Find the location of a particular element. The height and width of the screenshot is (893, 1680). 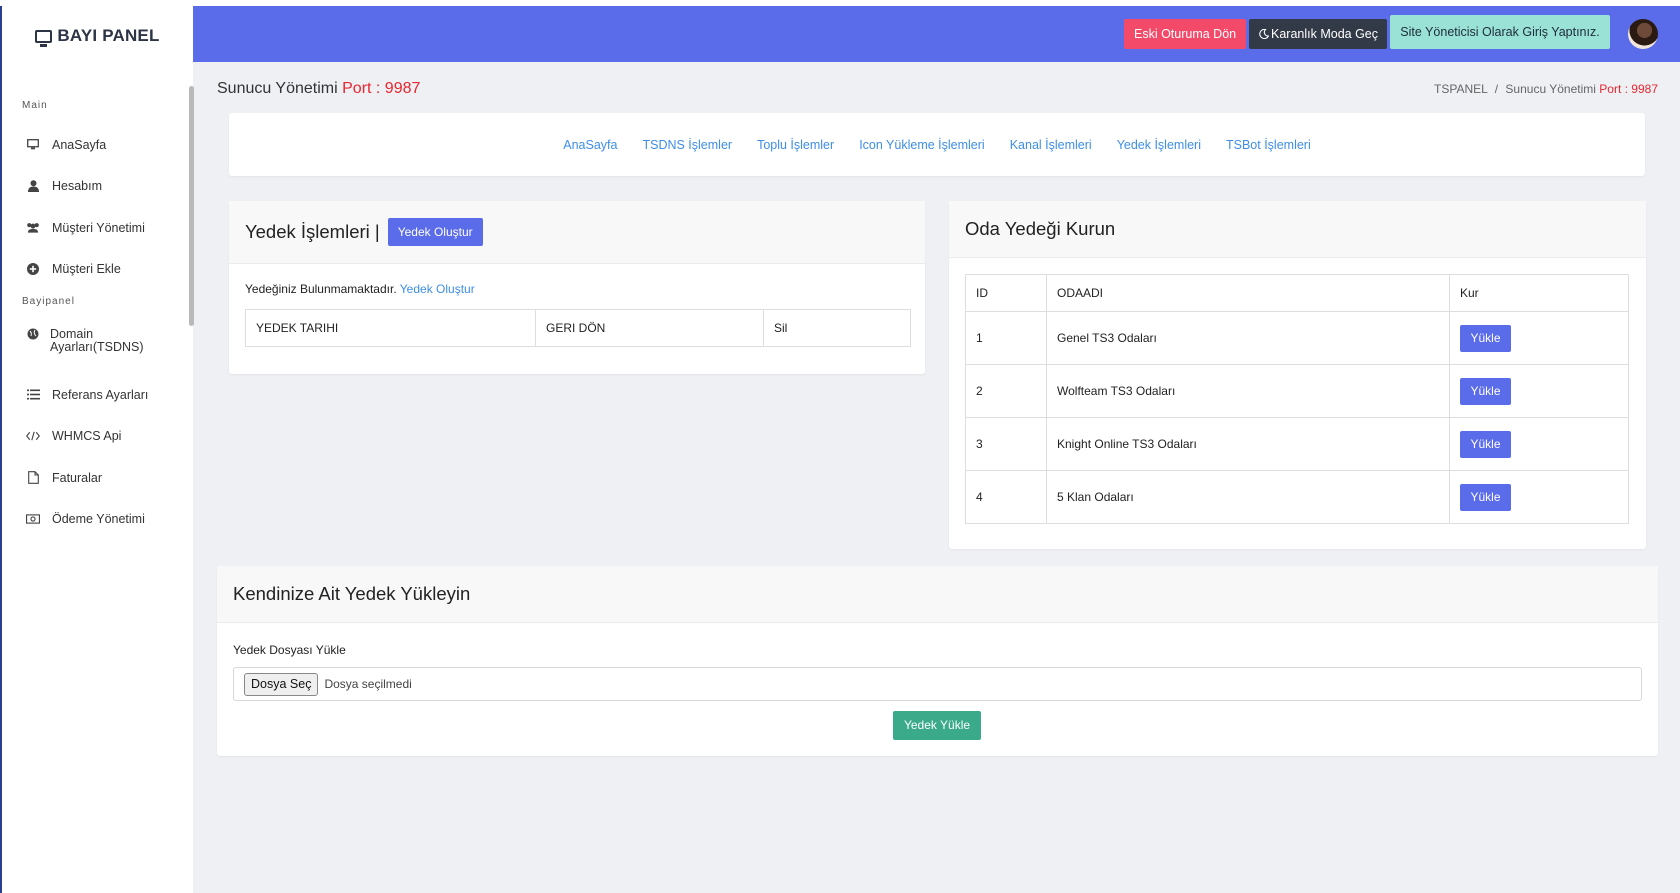

sidebar-item-label: Referans Ayarları is located at coordinates (100, 394).